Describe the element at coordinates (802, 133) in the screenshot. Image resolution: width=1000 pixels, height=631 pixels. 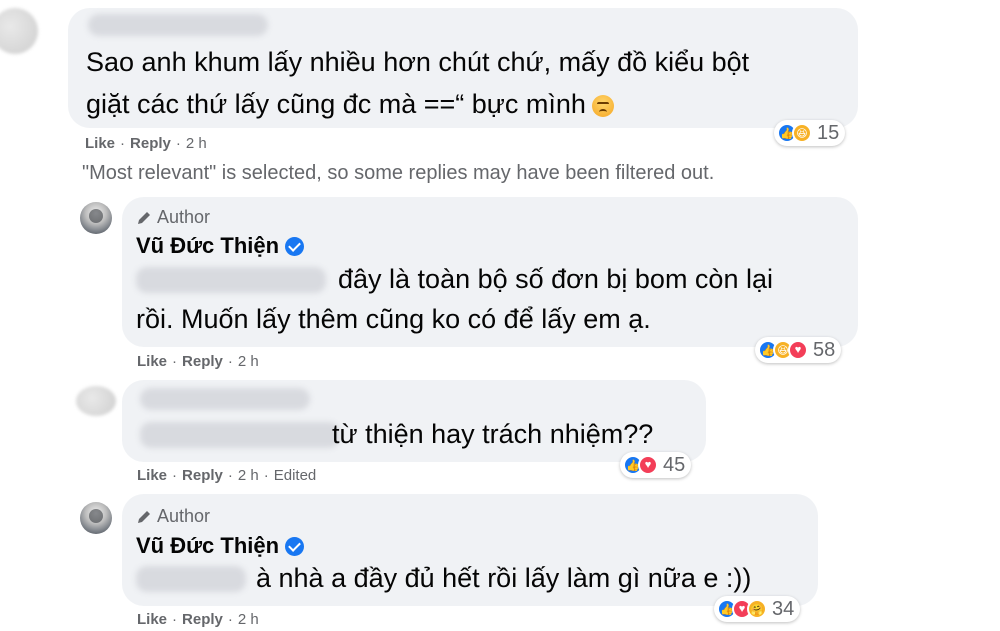
I see `haha-icon: 😆` at that location.